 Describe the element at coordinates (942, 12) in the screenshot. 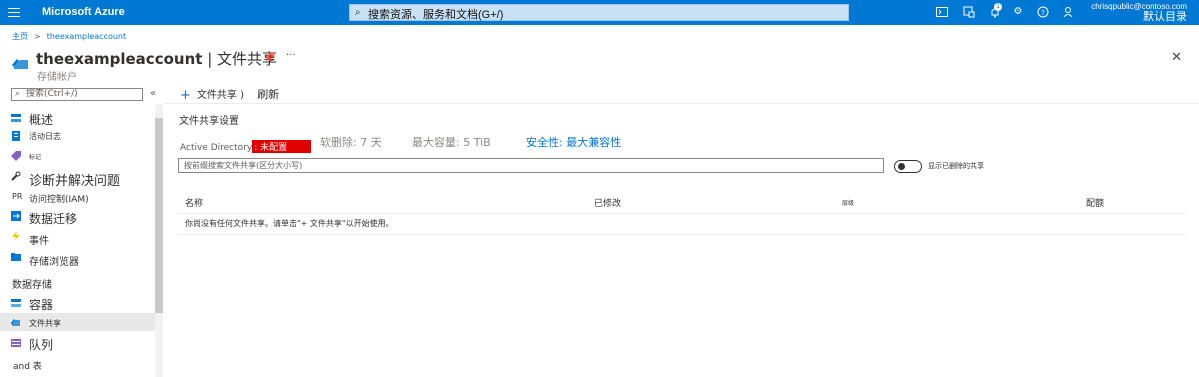

I see `cloud-shell-icon` at that location.